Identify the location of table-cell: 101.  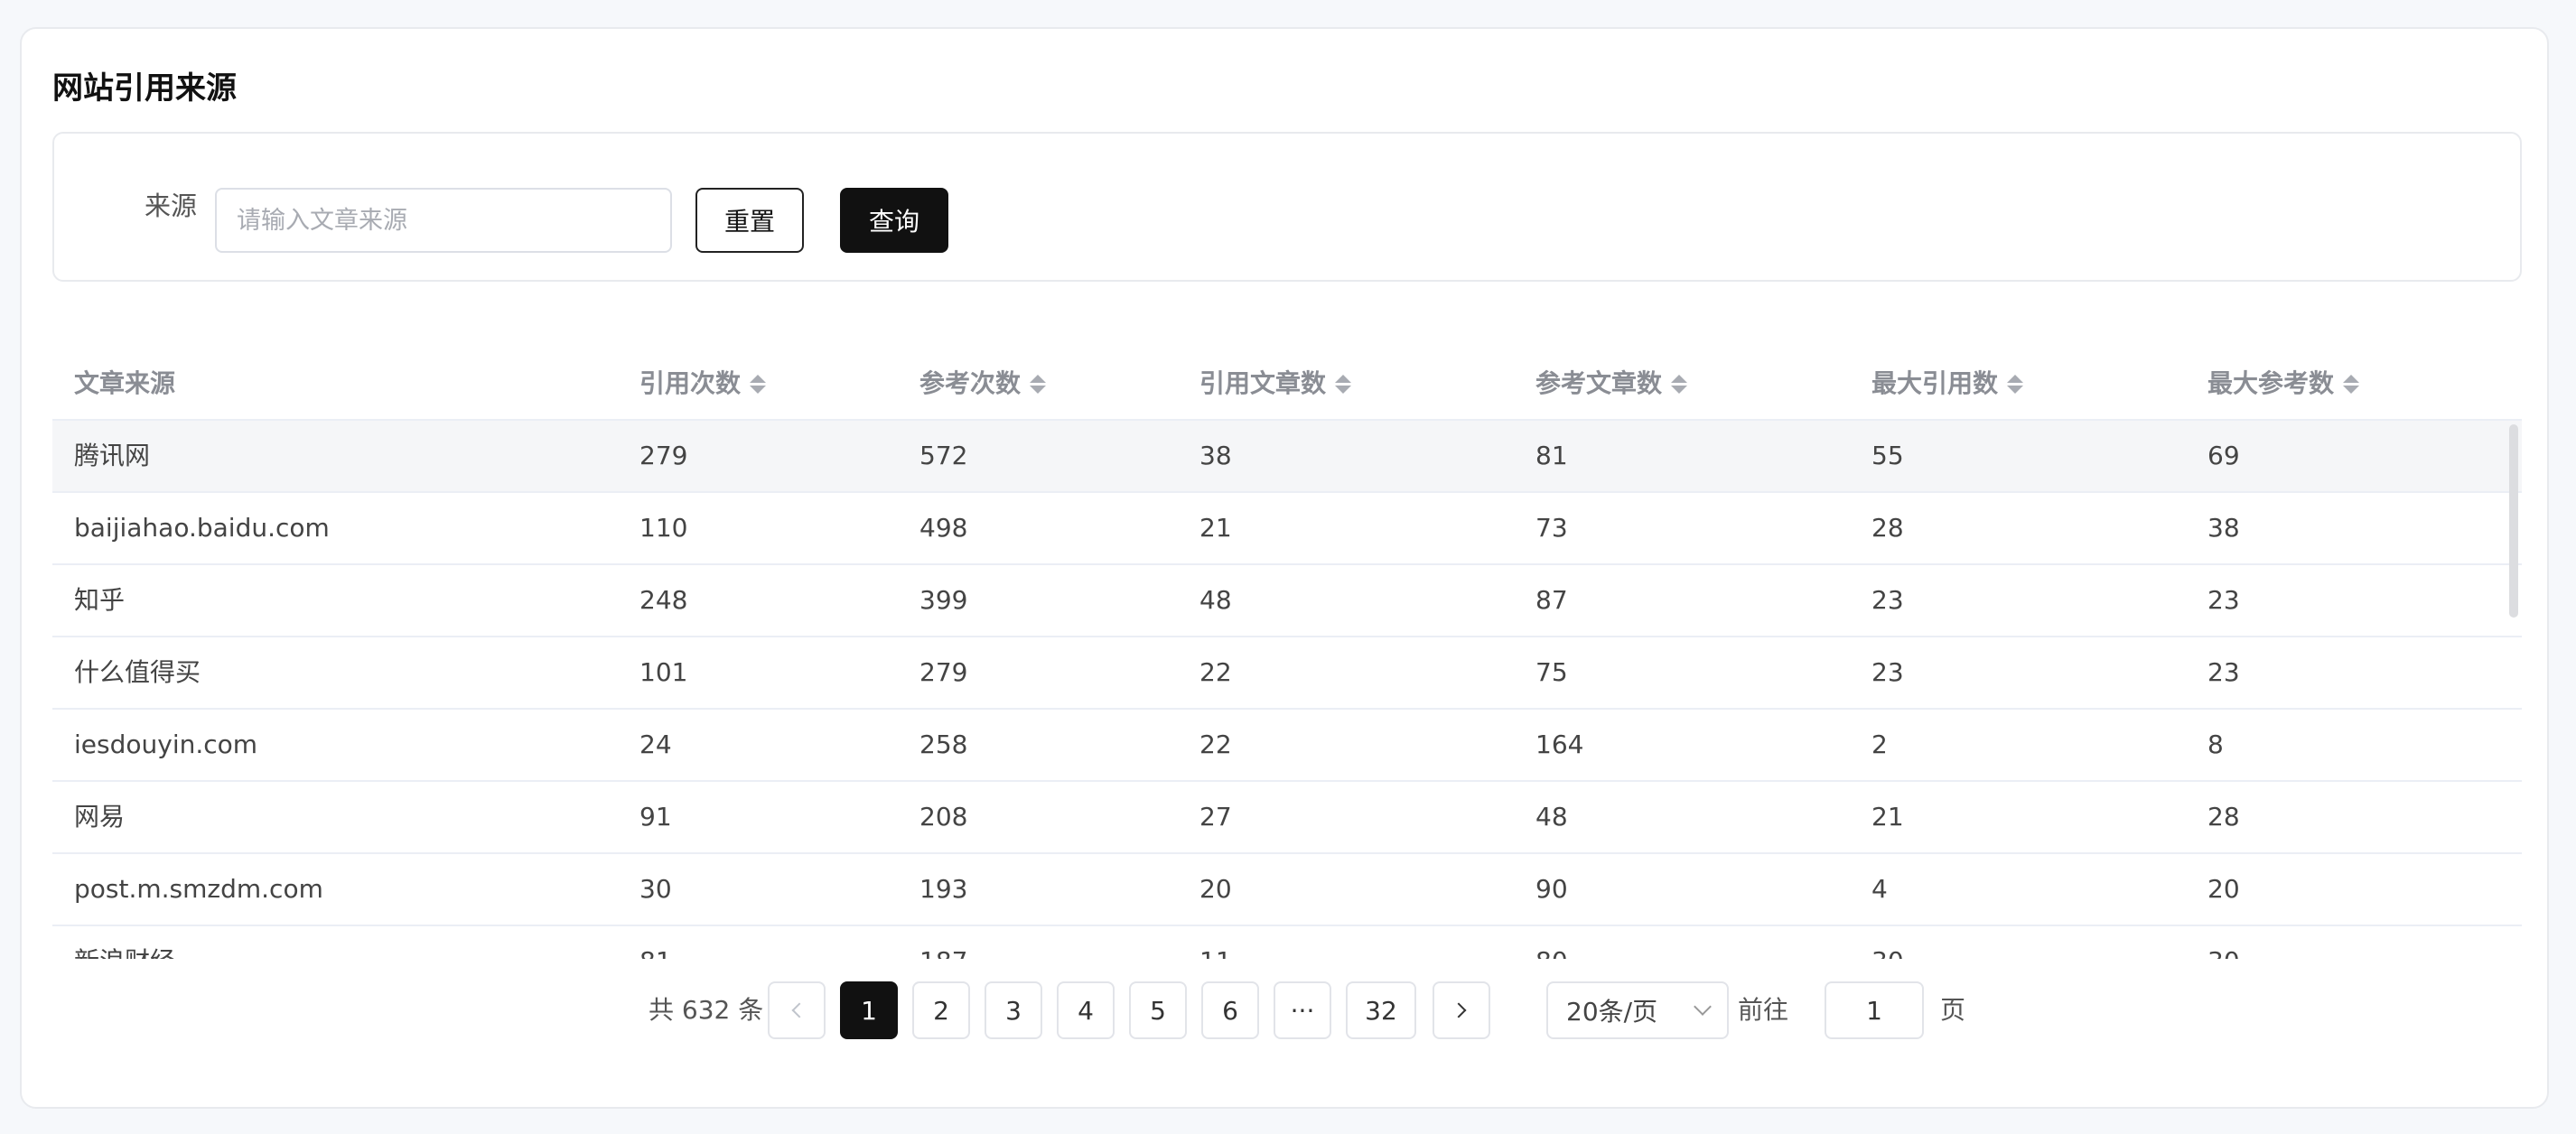
(663, 672).